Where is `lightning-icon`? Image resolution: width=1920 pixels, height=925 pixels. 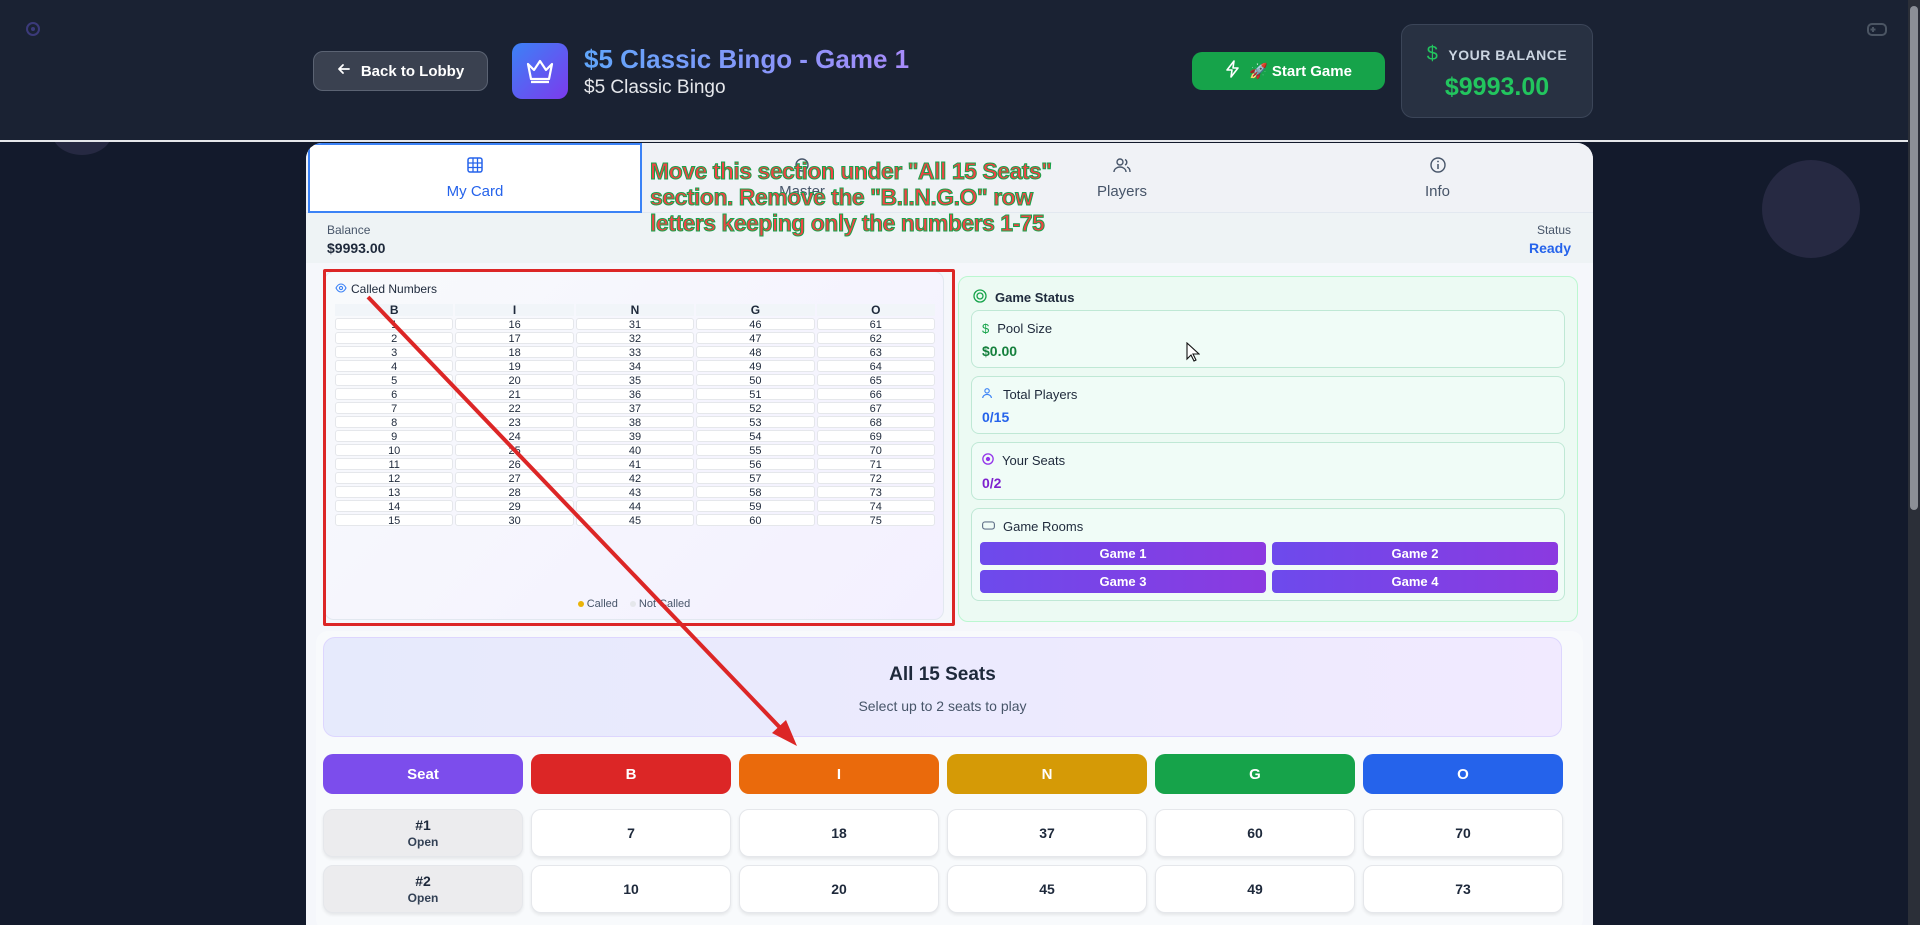 lightning-icon is located at coordinates (1233, 71).